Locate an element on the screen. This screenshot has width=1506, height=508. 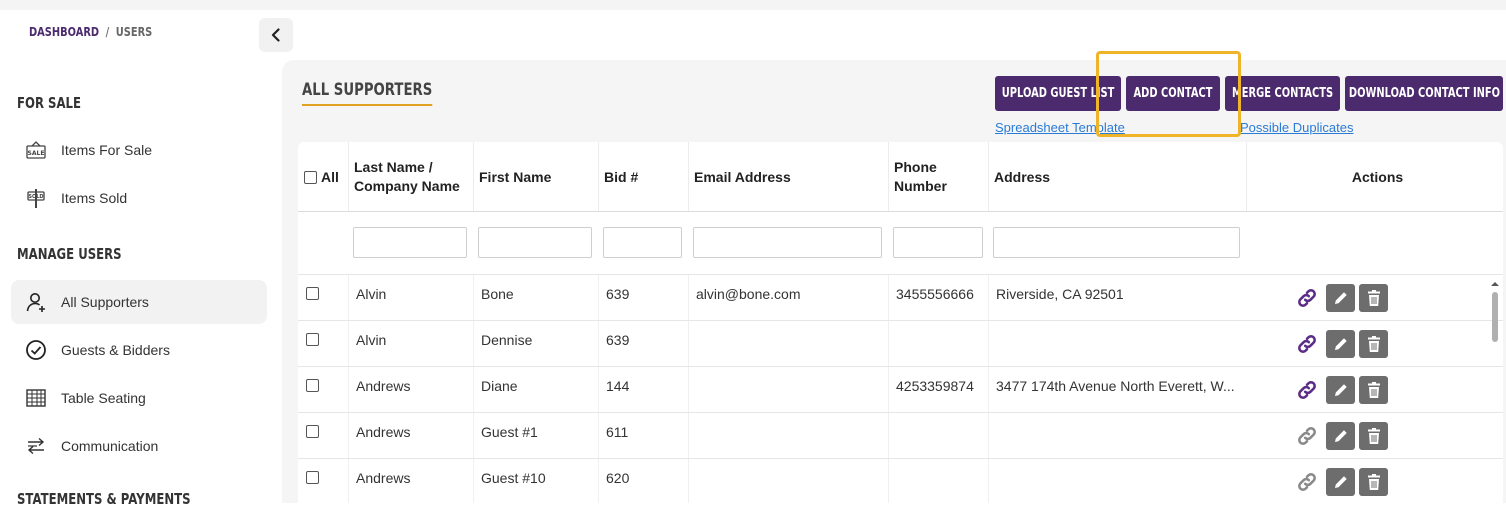
chevron-left-icon is located at coordinates (275, 35).